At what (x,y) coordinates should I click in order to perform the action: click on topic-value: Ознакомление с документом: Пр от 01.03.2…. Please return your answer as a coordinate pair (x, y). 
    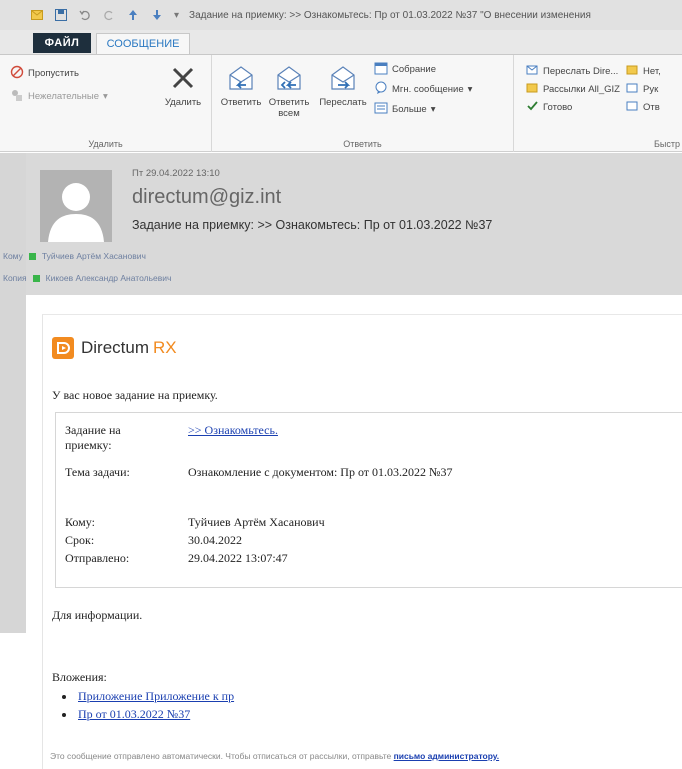
    Looking at the image, I should click on (320, 472).